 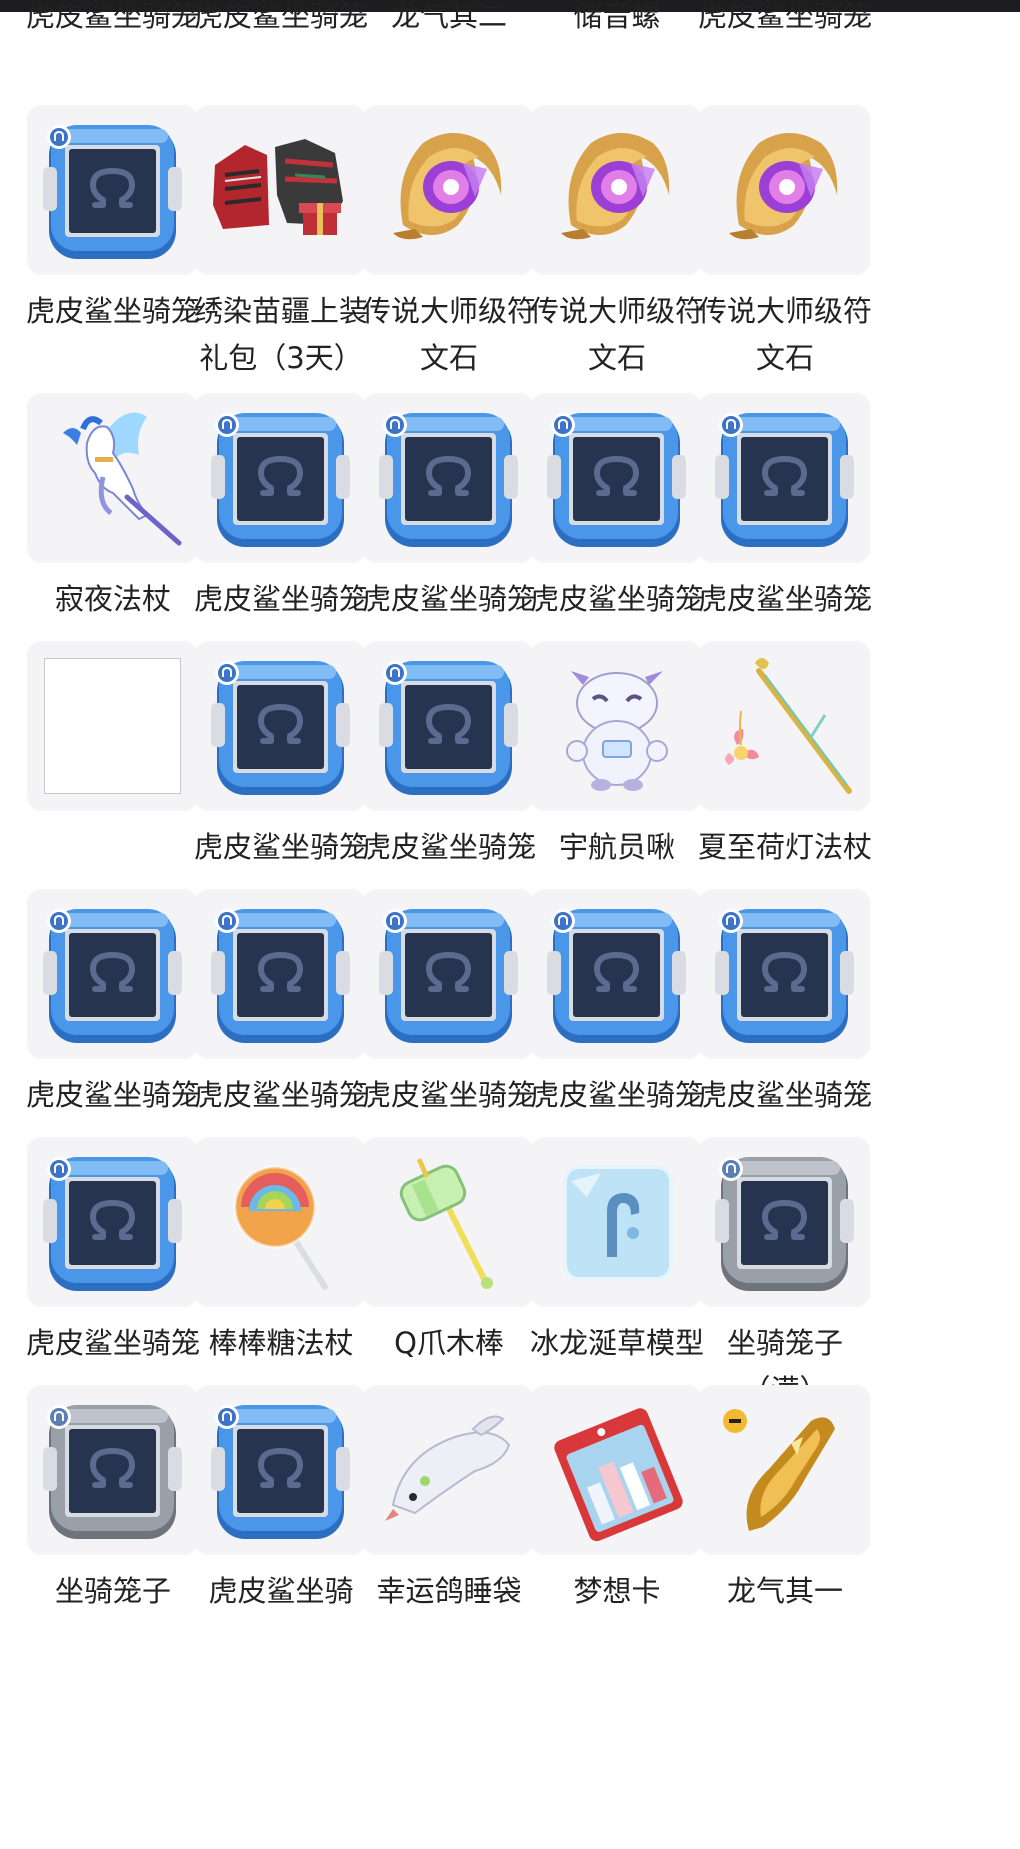 I want to click on item-card: 龙气其一, so click(x=771, y=1525).